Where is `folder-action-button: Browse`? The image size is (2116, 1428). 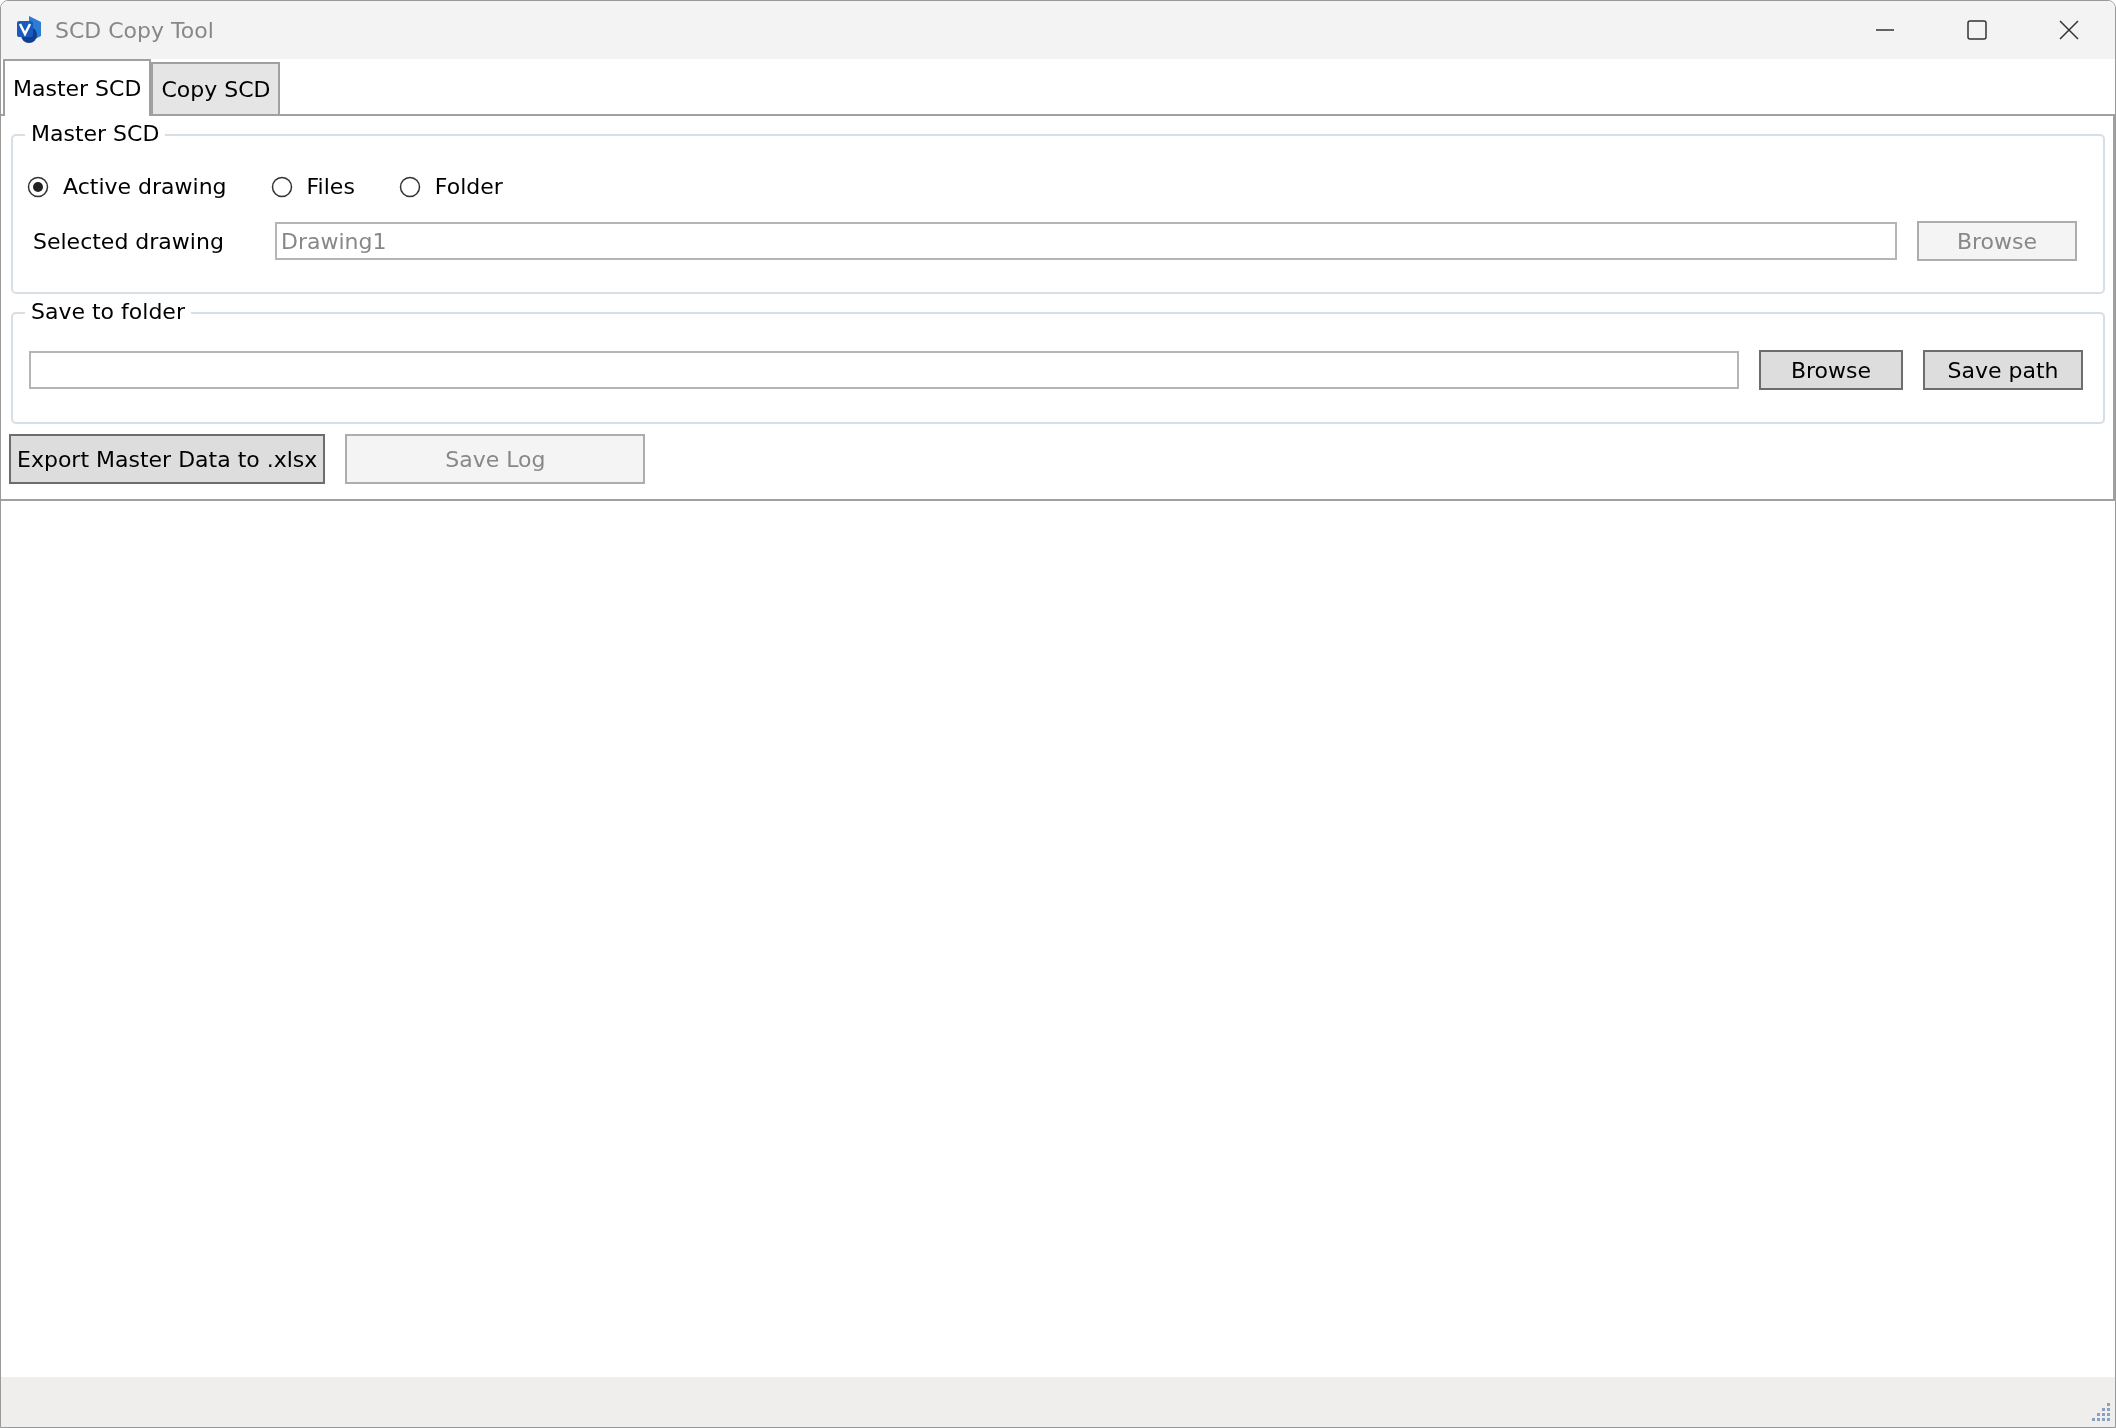
folder-action-button: Browse is located at coordinates (1831, 370).